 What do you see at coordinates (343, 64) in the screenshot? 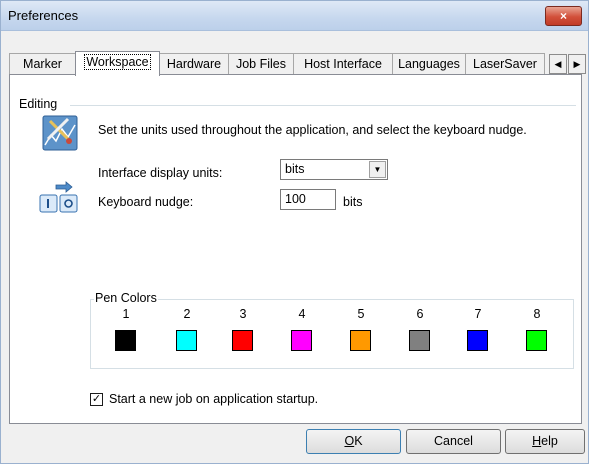
I see `tab-host-interface: Host Interface` at bounding box center [343, 64].